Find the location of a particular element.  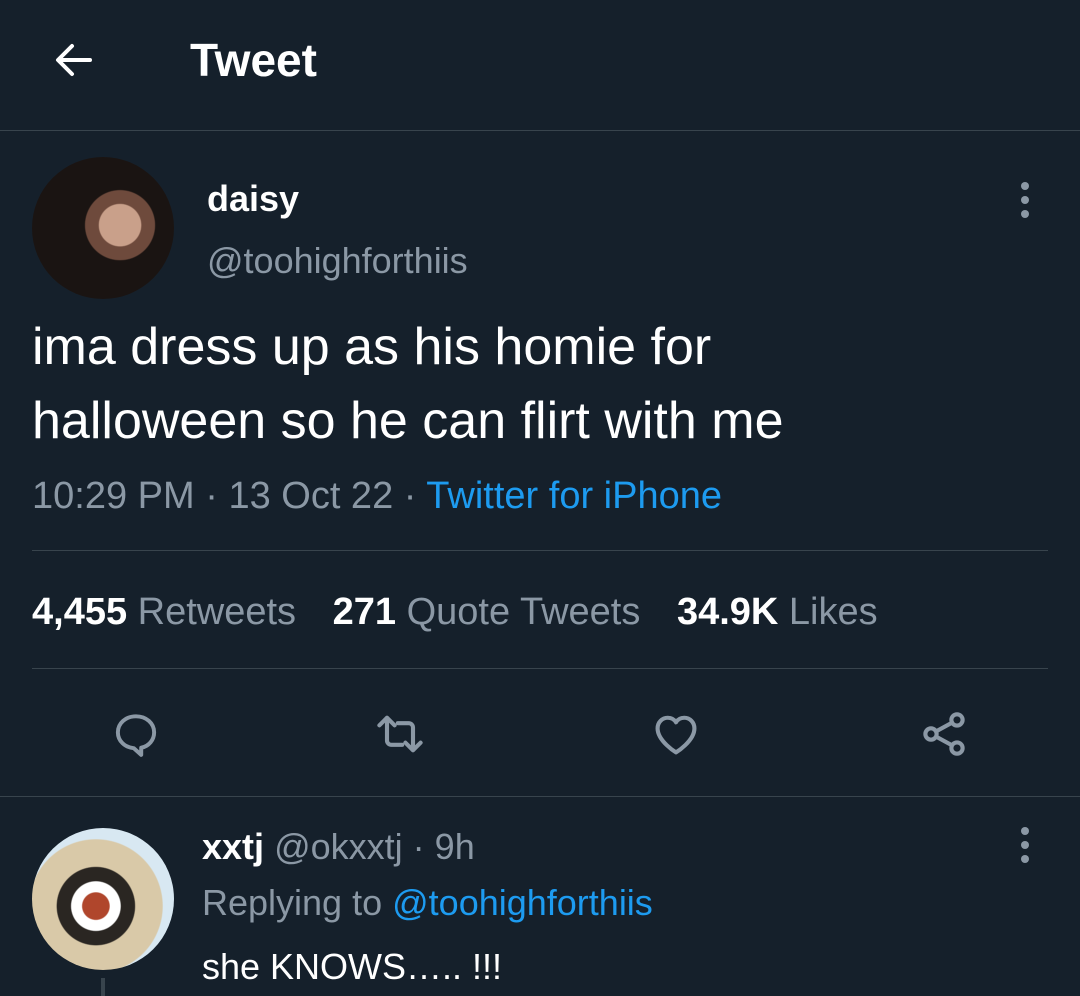

reply-author-name: xxtj is located at coordinates (233, 846).